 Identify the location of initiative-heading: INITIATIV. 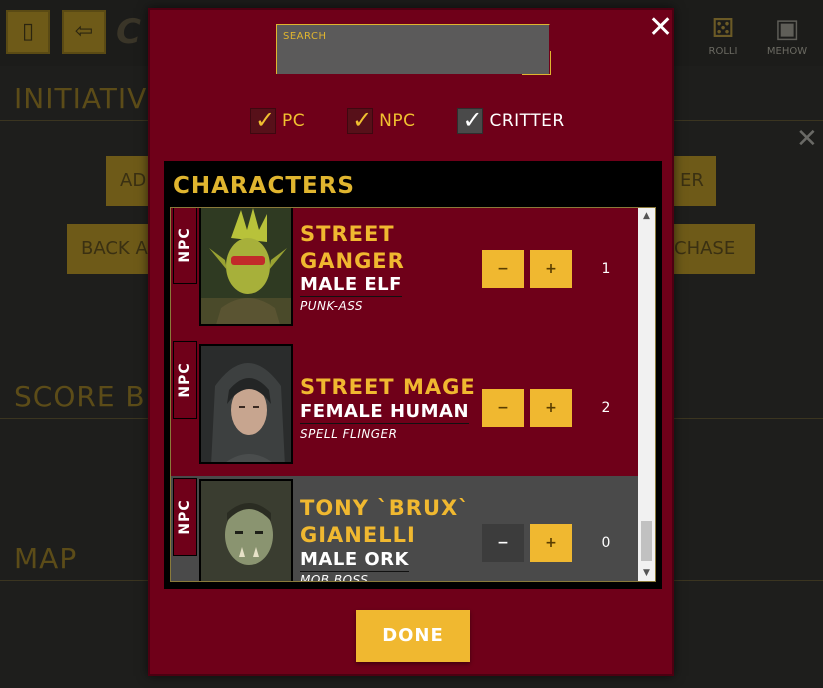
(81, 98).